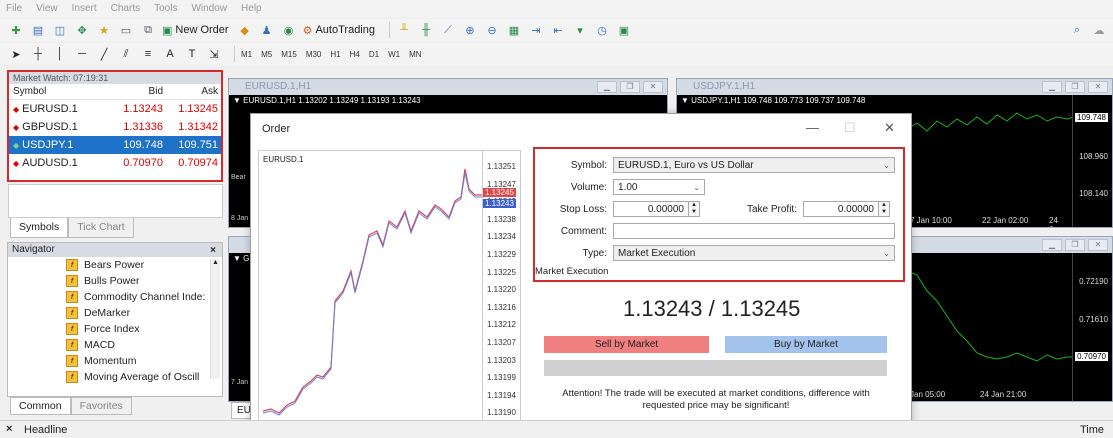 The width and height of the screenshot is (1113, 438). What do you see at coordinates (214, 54) in the screenshot?
I see `arrows-icon: ⇲` at bounding box center [214, 54].